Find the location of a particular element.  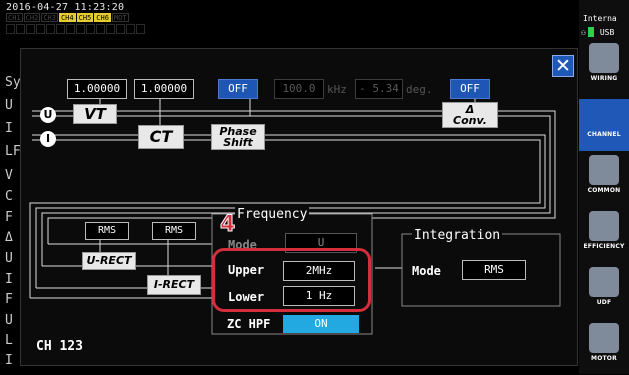

highlight-frame is located at coordinates (291, 280).